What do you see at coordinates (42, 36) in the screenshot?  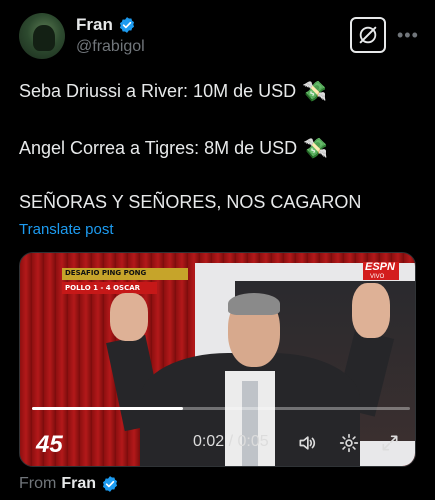 I see `avatar` at bounding box center [42, 36].